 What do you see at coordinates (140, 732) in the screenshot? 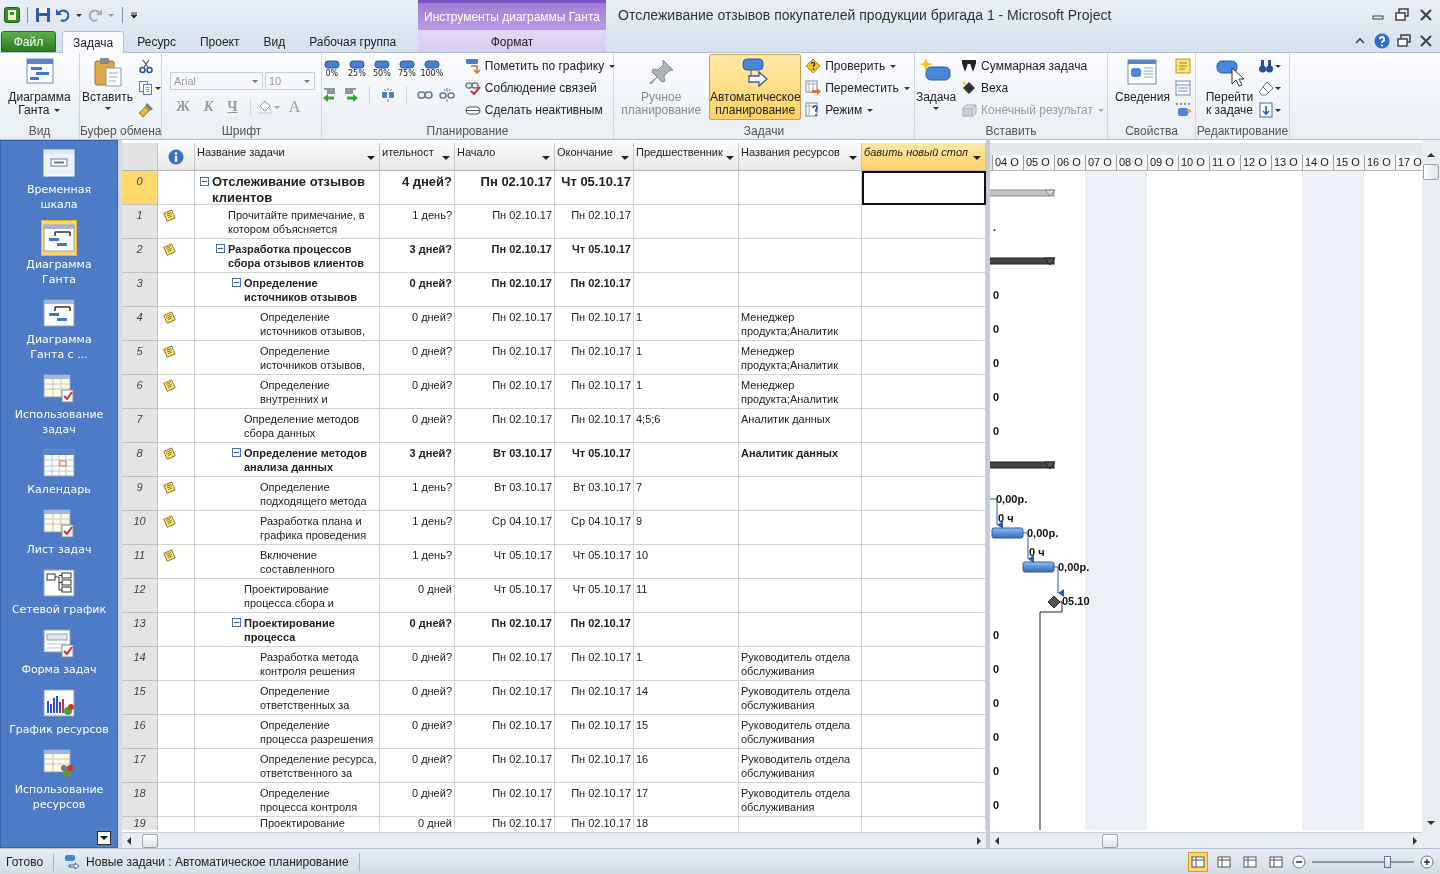
I see `row-number: 16` at bounding box center [140, 732].